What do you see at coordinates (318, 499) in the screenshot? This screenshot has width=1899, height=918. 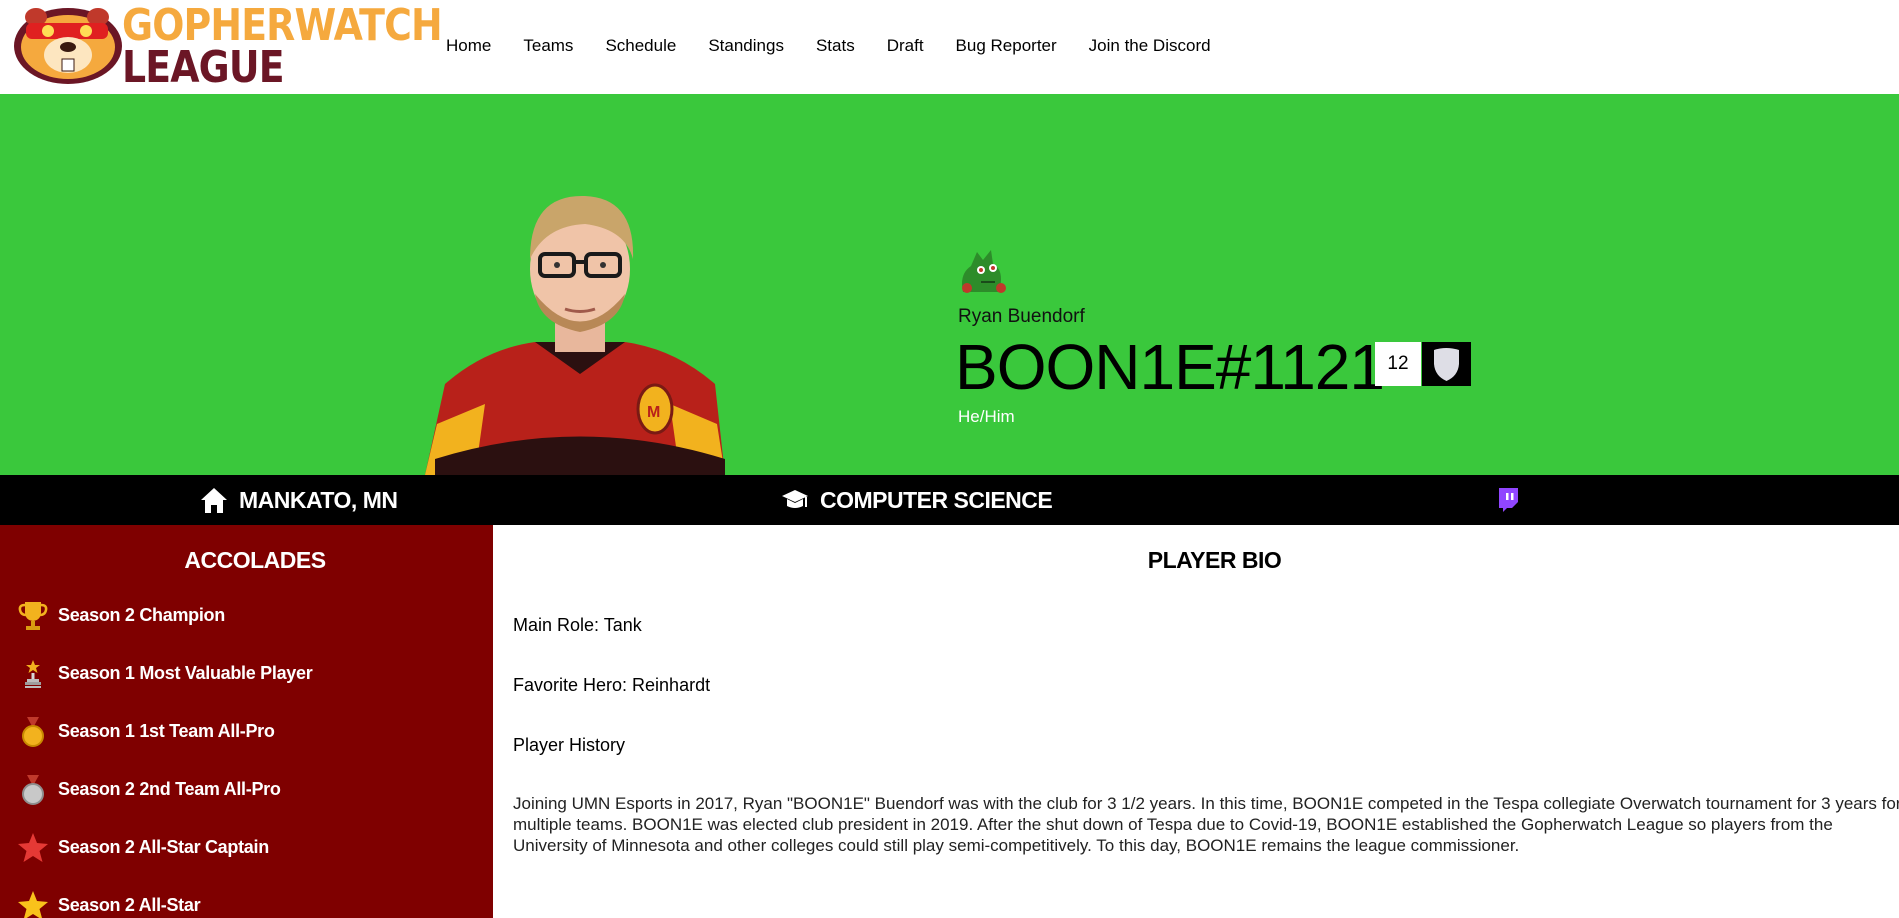 I see `hometown-text: MANKATO, MN` at bounding box center [318, 499].